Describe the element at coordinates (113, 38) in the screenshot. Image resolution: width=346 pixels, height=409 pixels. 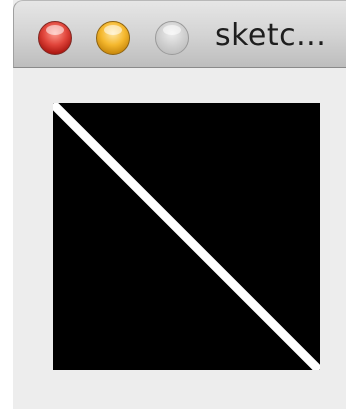
I see `minimize-button` at that location.